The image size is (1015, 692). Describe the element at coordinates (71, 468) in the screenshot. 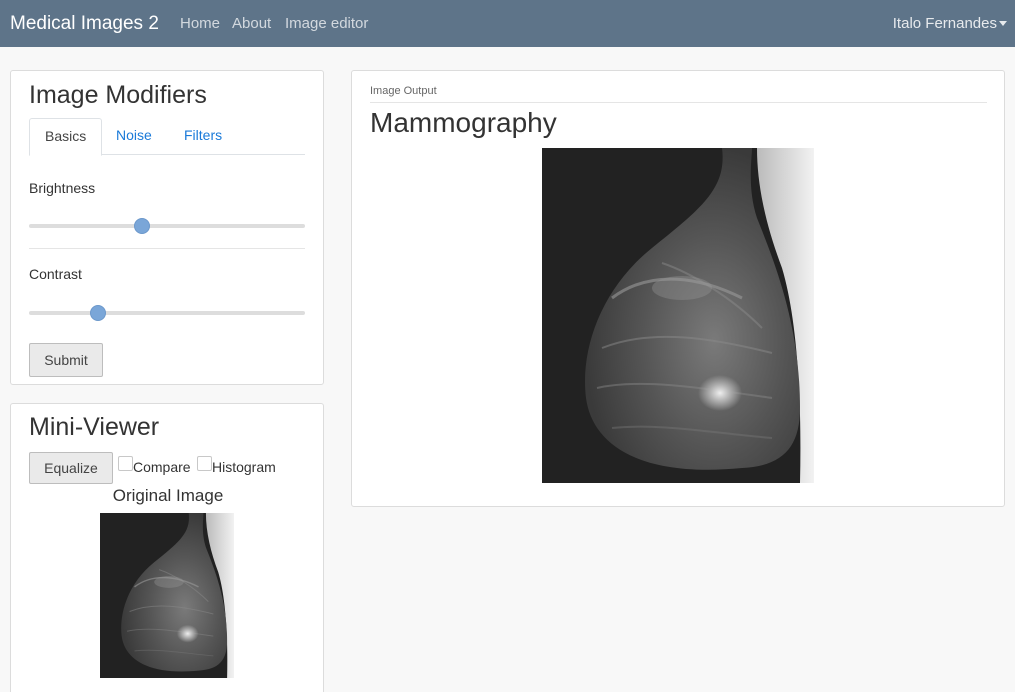

I see `equalize-button: Equalize` at that location.